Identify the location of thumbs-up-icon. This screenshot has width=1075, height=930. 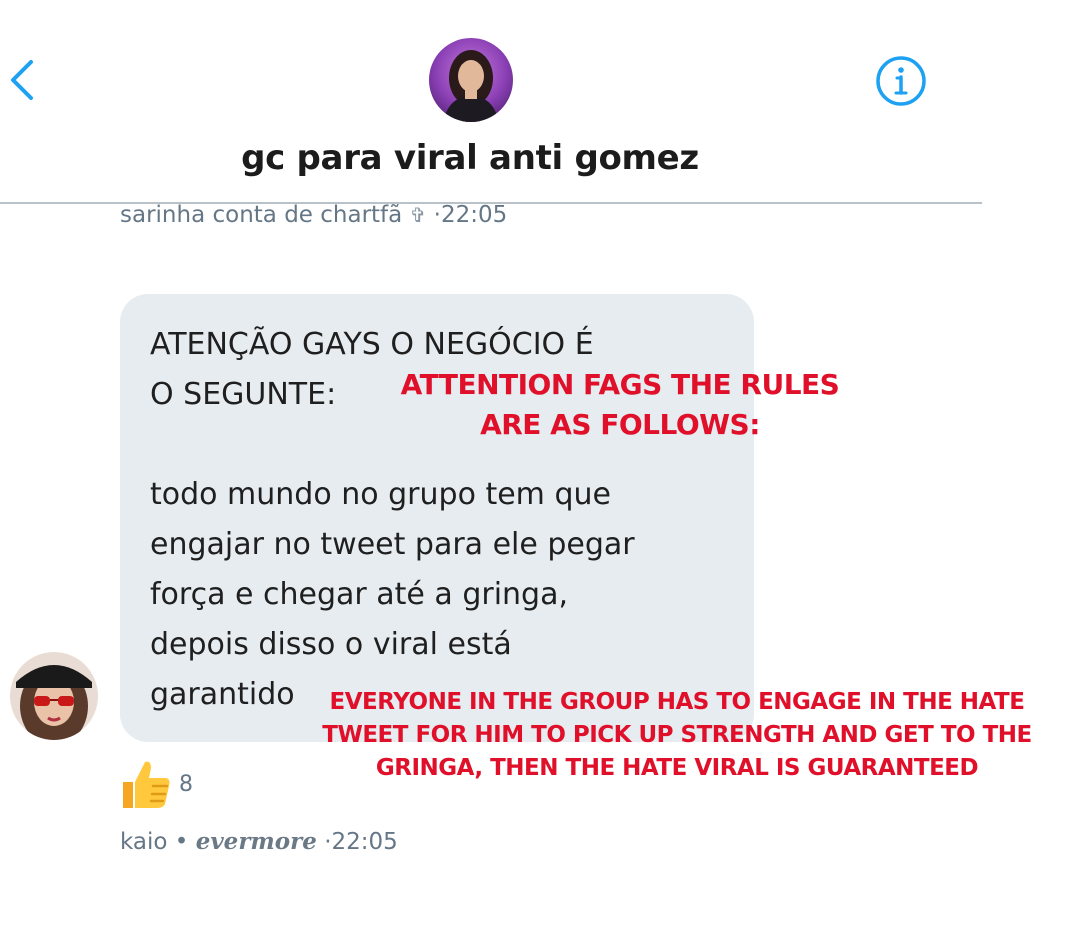
(146, 784).